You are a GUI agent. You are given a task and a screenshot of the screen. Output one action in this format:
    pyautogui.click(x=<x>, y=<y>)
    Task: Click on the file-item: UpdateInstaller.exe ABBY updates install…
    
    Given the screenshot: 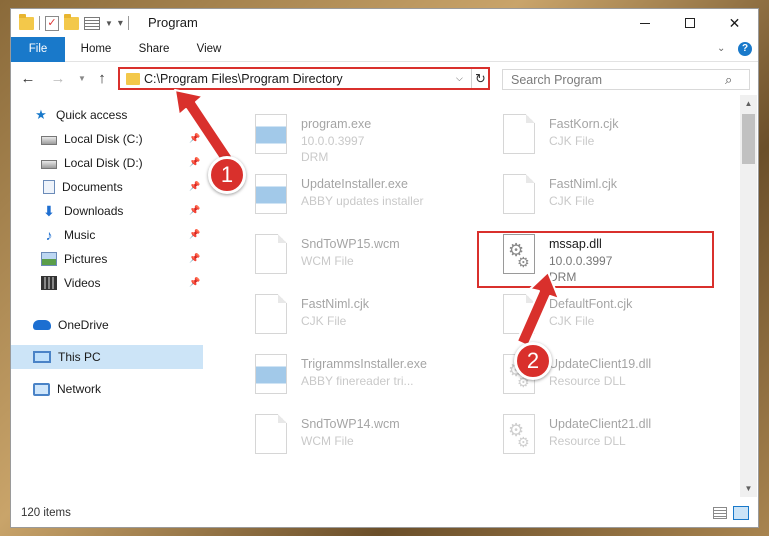 What is the action you would take?
    pyautogui.click(x=344, y=193)
    